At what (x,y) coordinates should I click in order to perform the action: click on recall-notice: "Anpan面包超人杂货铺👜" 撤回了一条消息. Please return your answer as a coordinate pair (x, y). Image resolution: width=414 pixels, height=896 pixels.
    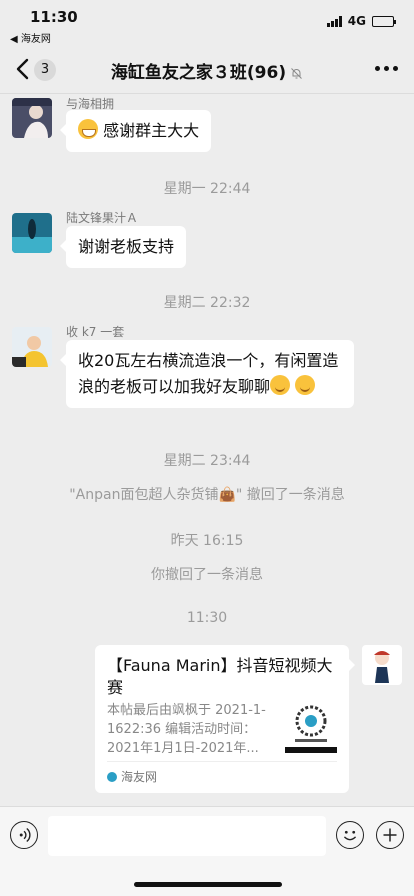
    Looking at the image, I should click on (207, 495).